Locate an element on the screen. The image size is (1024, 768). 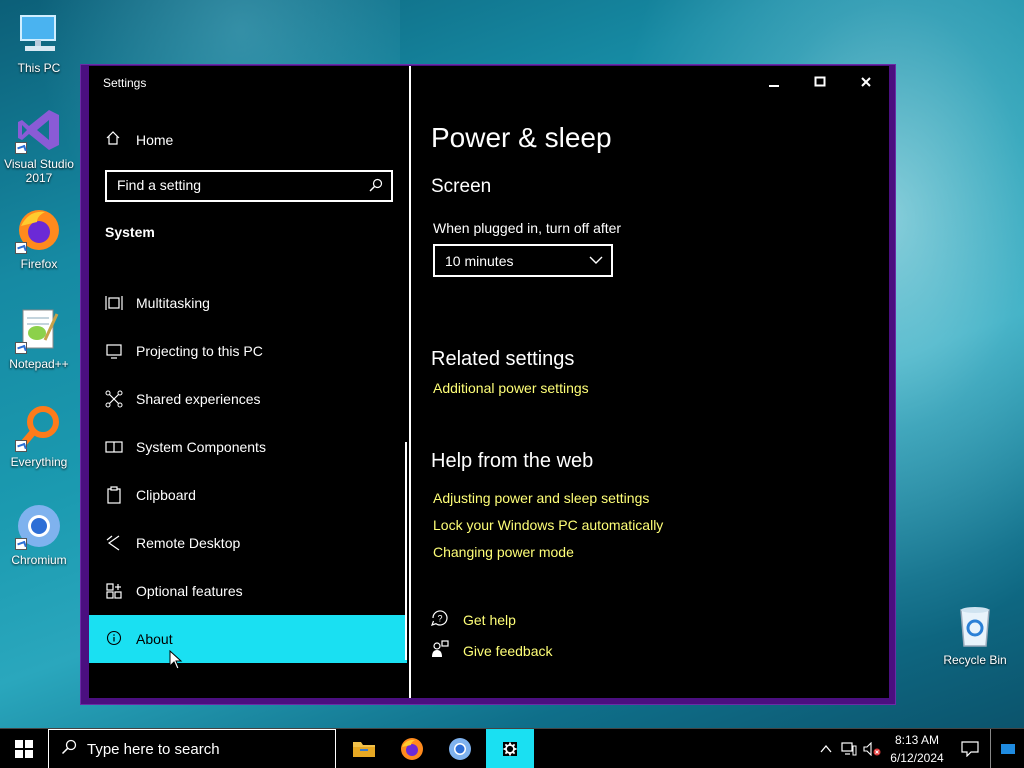
sidebar-item-label: About is located at coordinates (154, 639).